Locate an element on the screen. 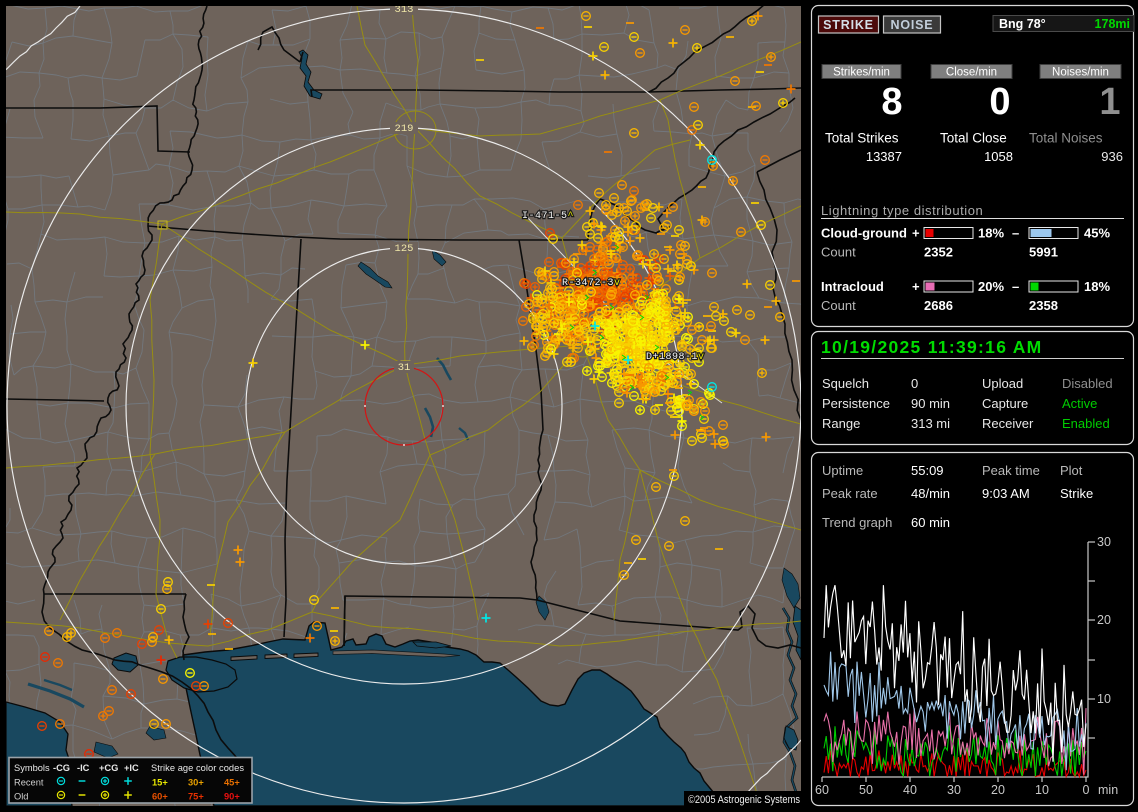 The width and height of the screenshot is (1138, 812). svg-text: 60 min is located at coordinates (930, 522).